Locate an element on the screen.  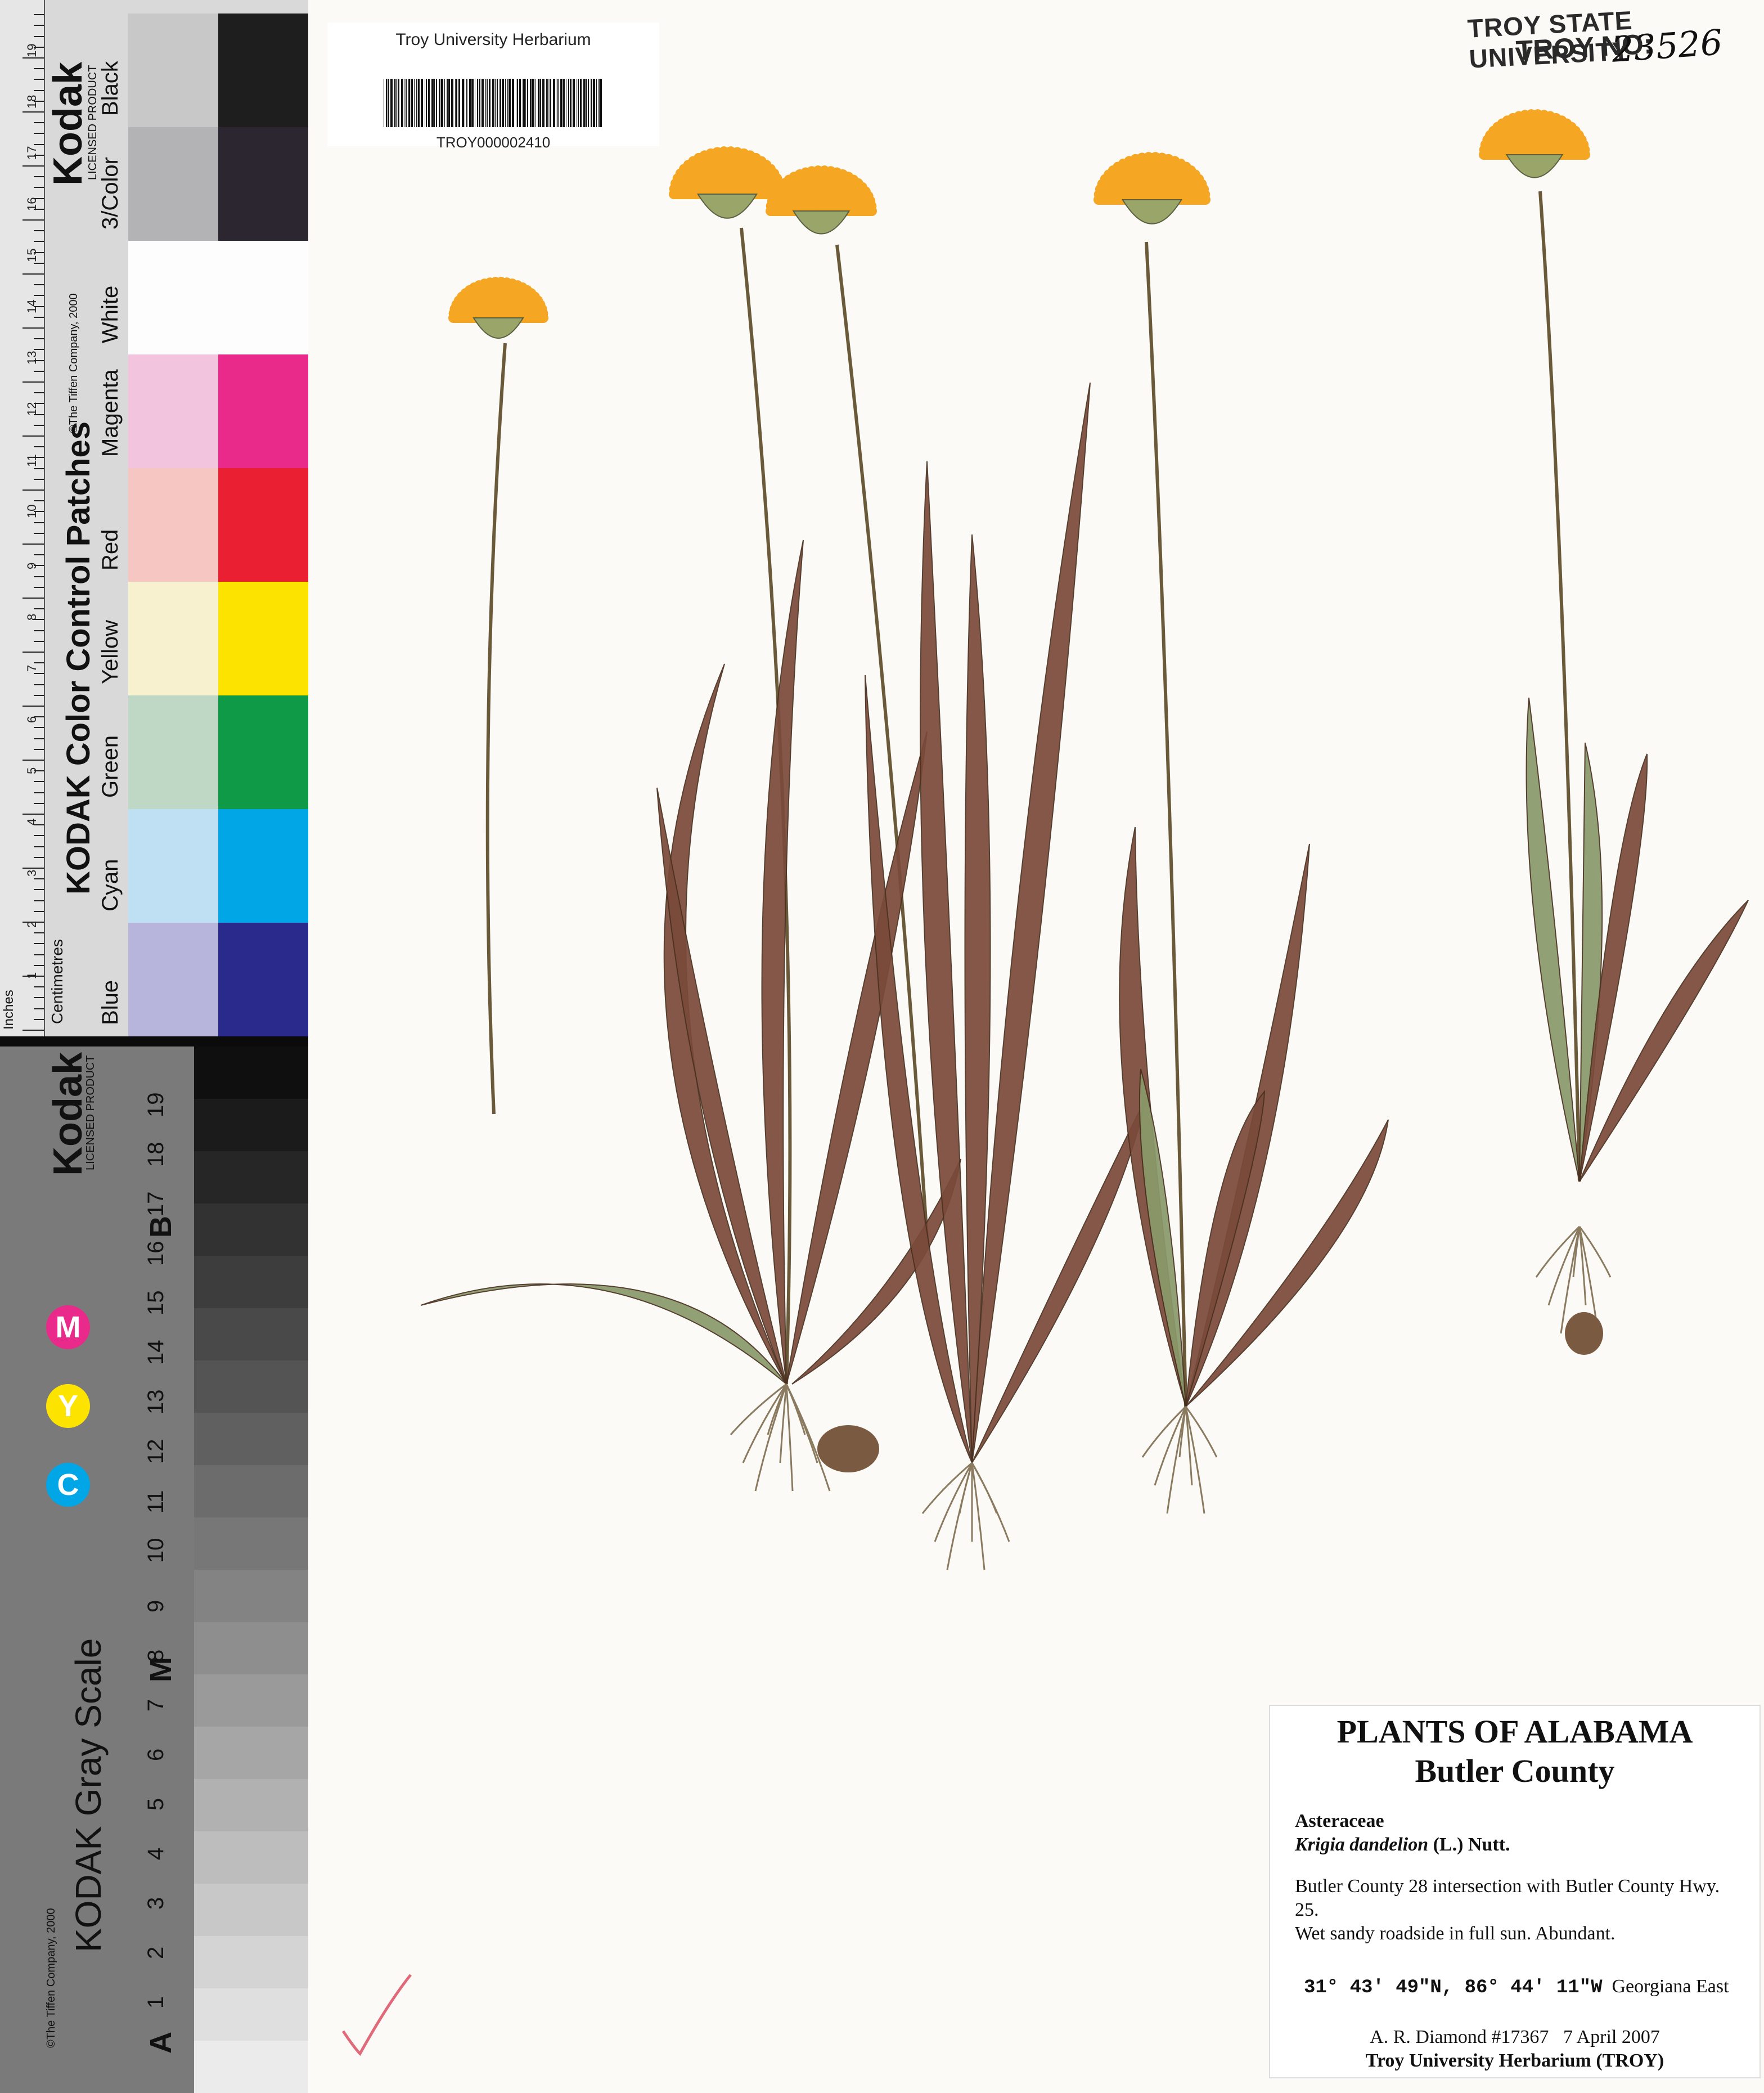
ruler-number: 6 is located at coordinates (32, 719).